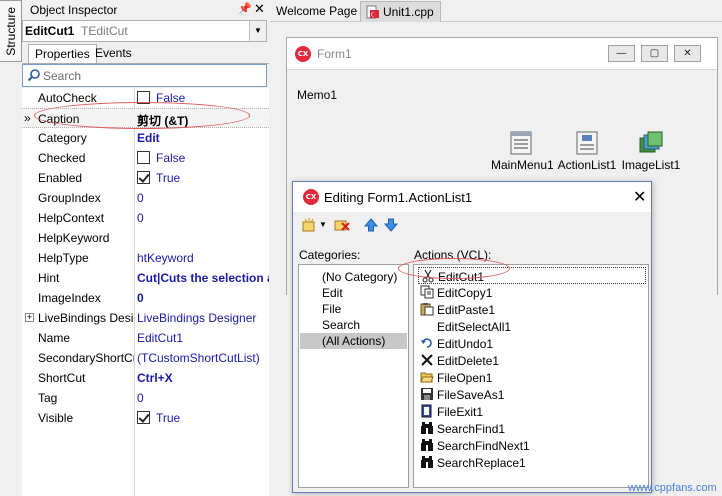  What do you see at coordinates (353, 277) in the screenshot?
I see `category-item: (No Category)` at bounding box center [353, 277].